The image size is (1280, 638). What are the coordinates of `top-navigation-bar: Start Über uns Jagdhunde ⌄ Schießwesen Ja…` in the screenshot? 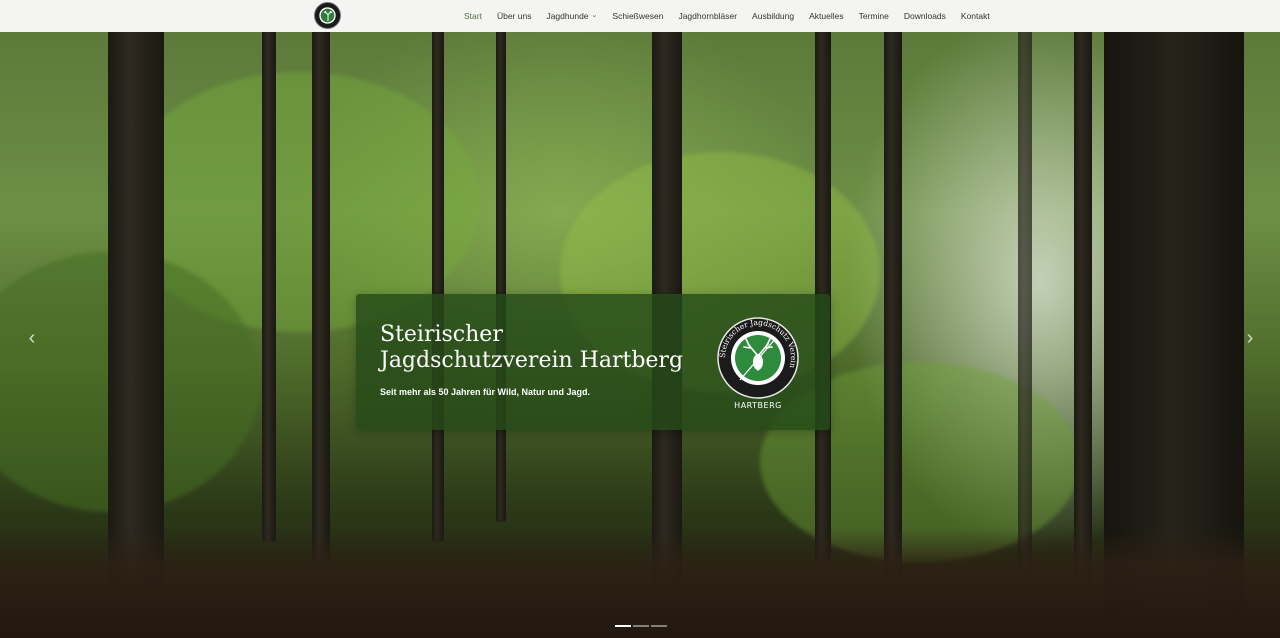 It's located at (640, 16).